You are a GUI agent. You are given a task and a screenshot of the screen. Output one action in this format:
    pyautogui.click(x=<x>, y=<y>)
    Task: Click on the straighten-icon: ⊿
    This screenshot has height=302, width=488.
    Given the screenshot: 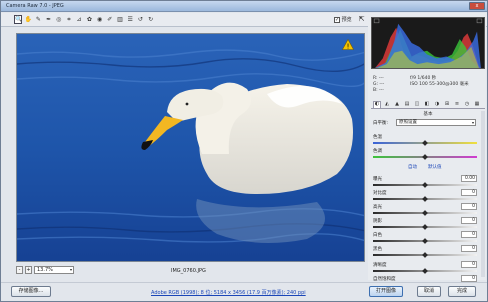 What is the action you would take?
    pyautogui.click(x=79, y=19)
    